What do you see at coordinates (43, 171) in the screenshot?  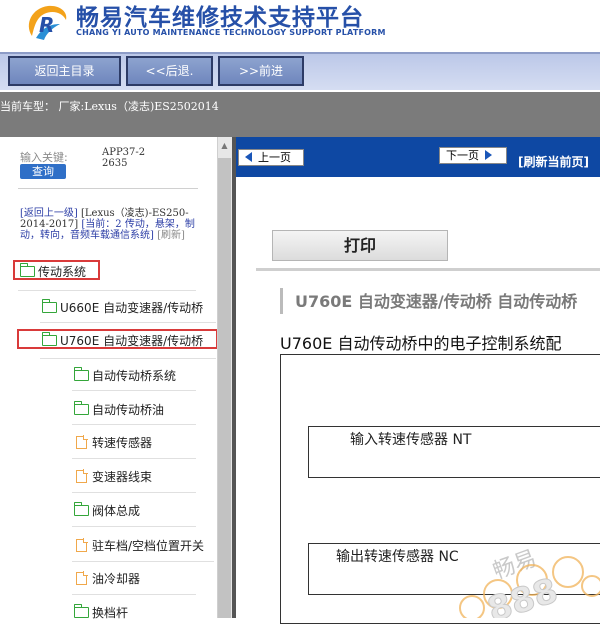 I see `search-button: 查询` at bounding box center [43, 171].